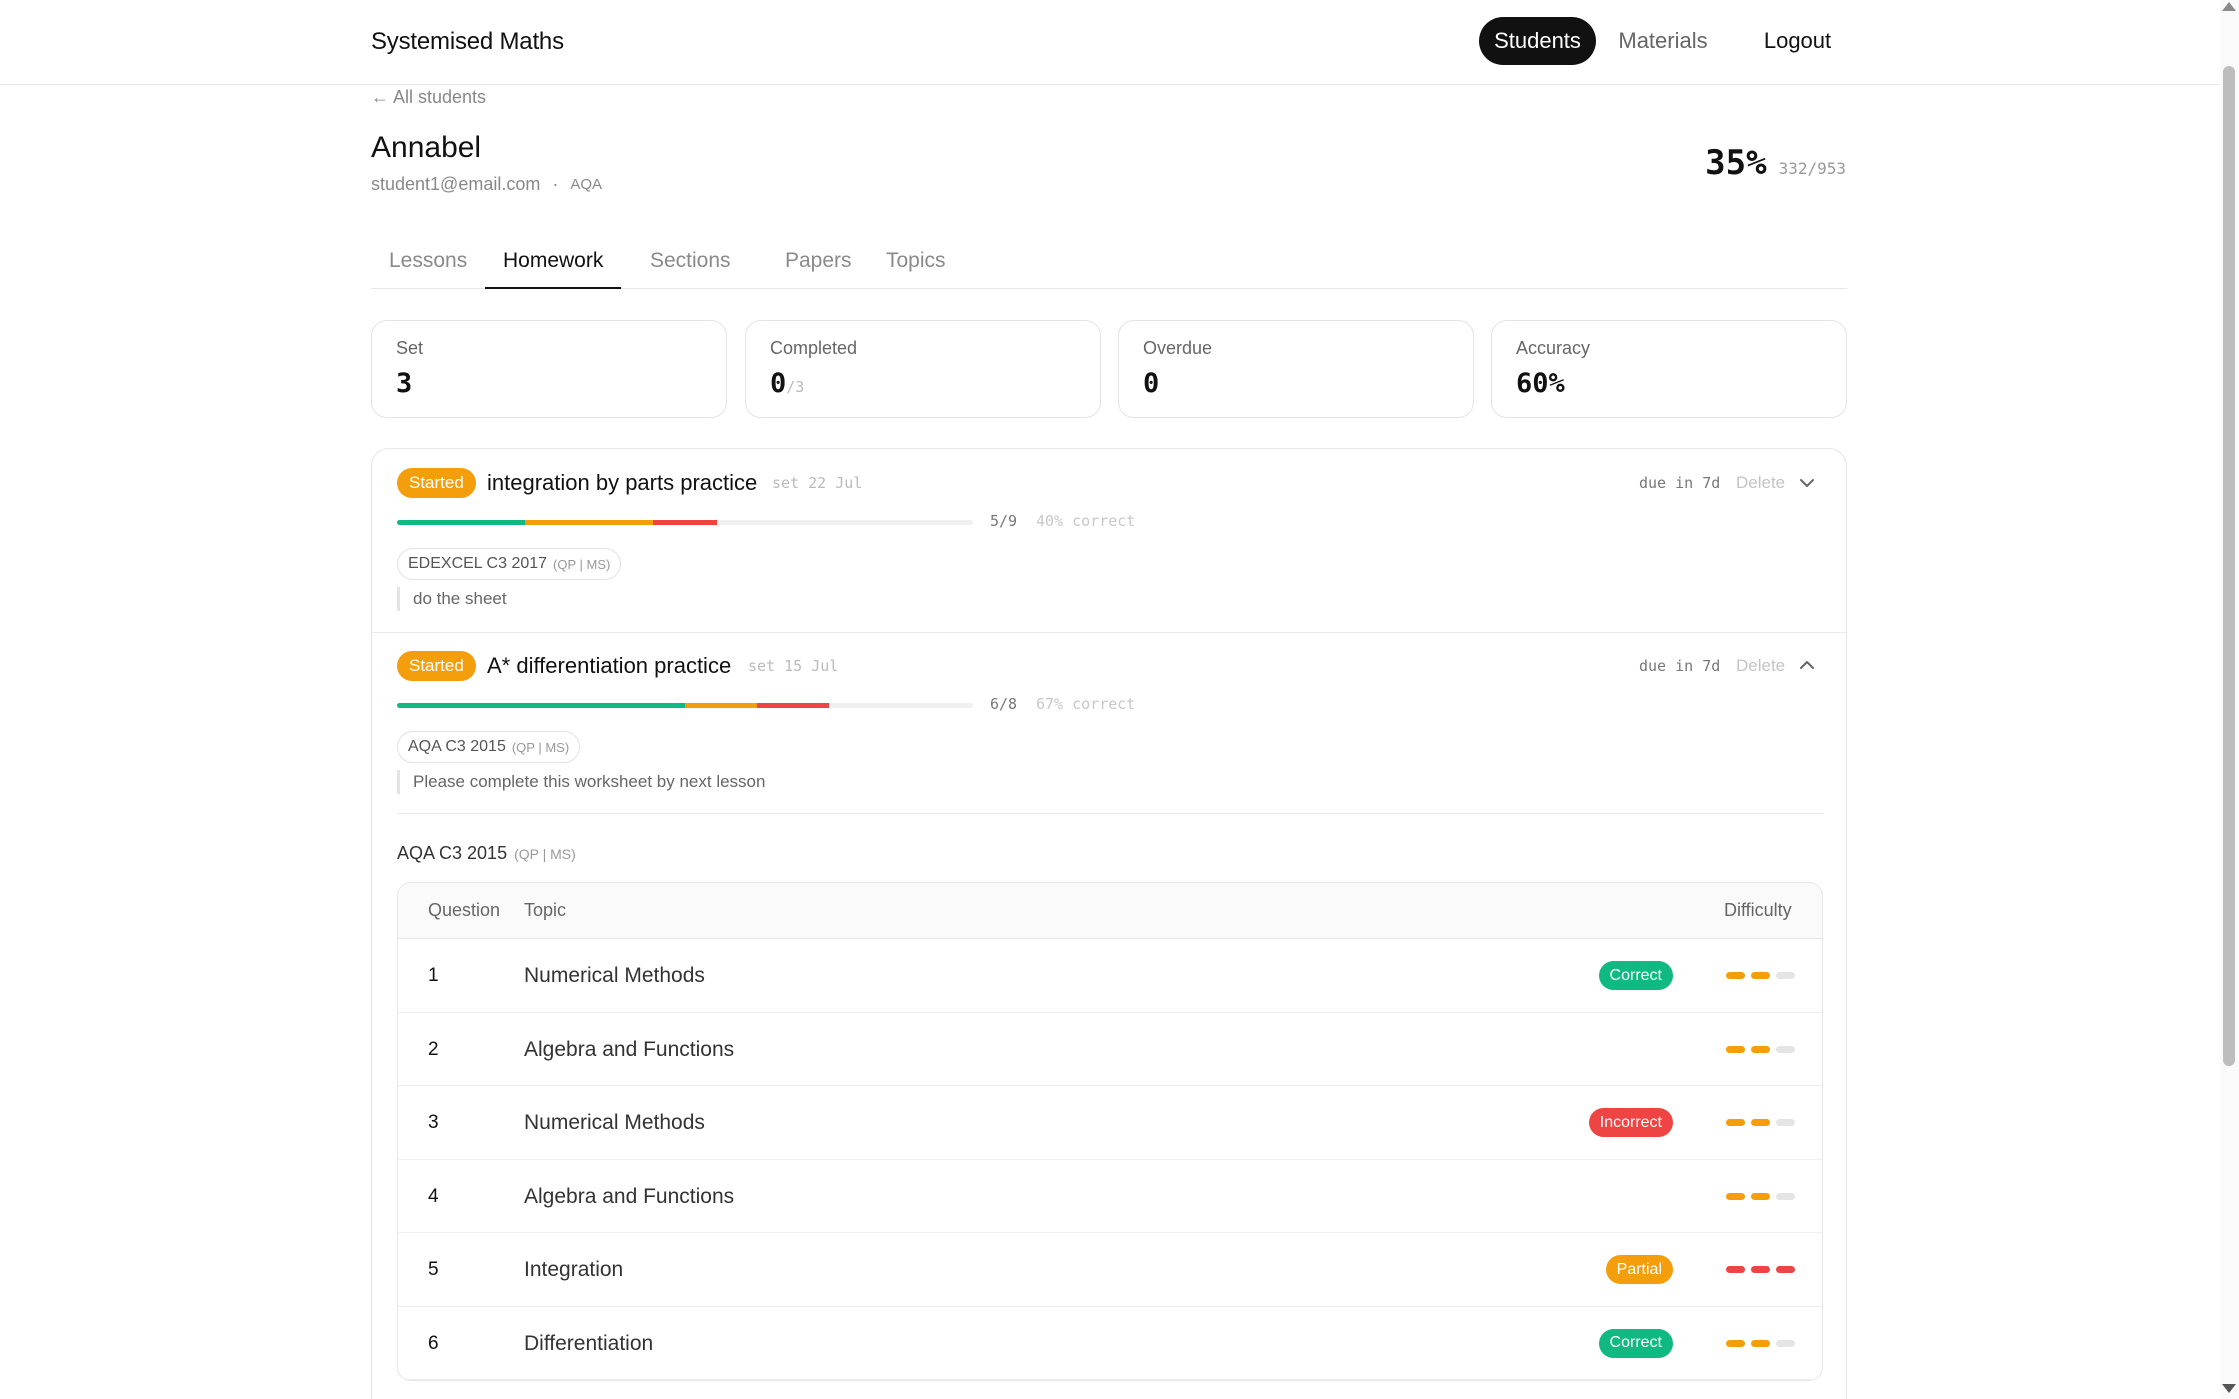 The image size is (2239, 1399). Describe the element at coordinates (1680, 483) in the screenshot. I see `homework-due: due in 7d` at that location.